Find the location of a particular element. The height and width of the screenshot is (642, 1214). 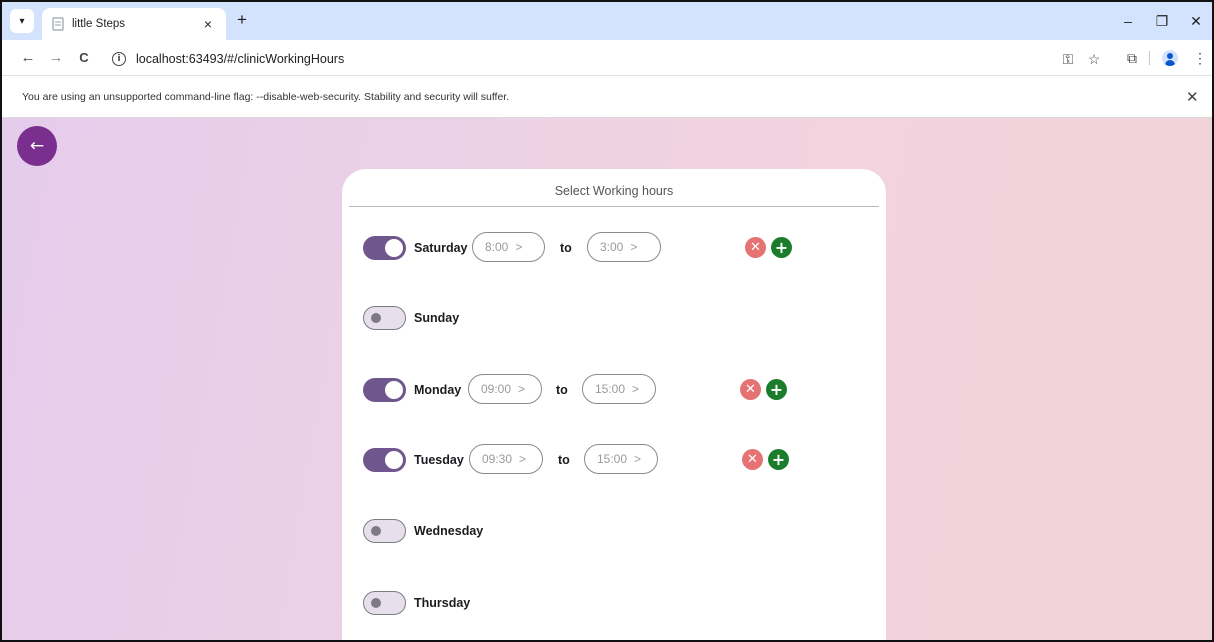

day-label: Sunday is located at coordinates (437, 318).